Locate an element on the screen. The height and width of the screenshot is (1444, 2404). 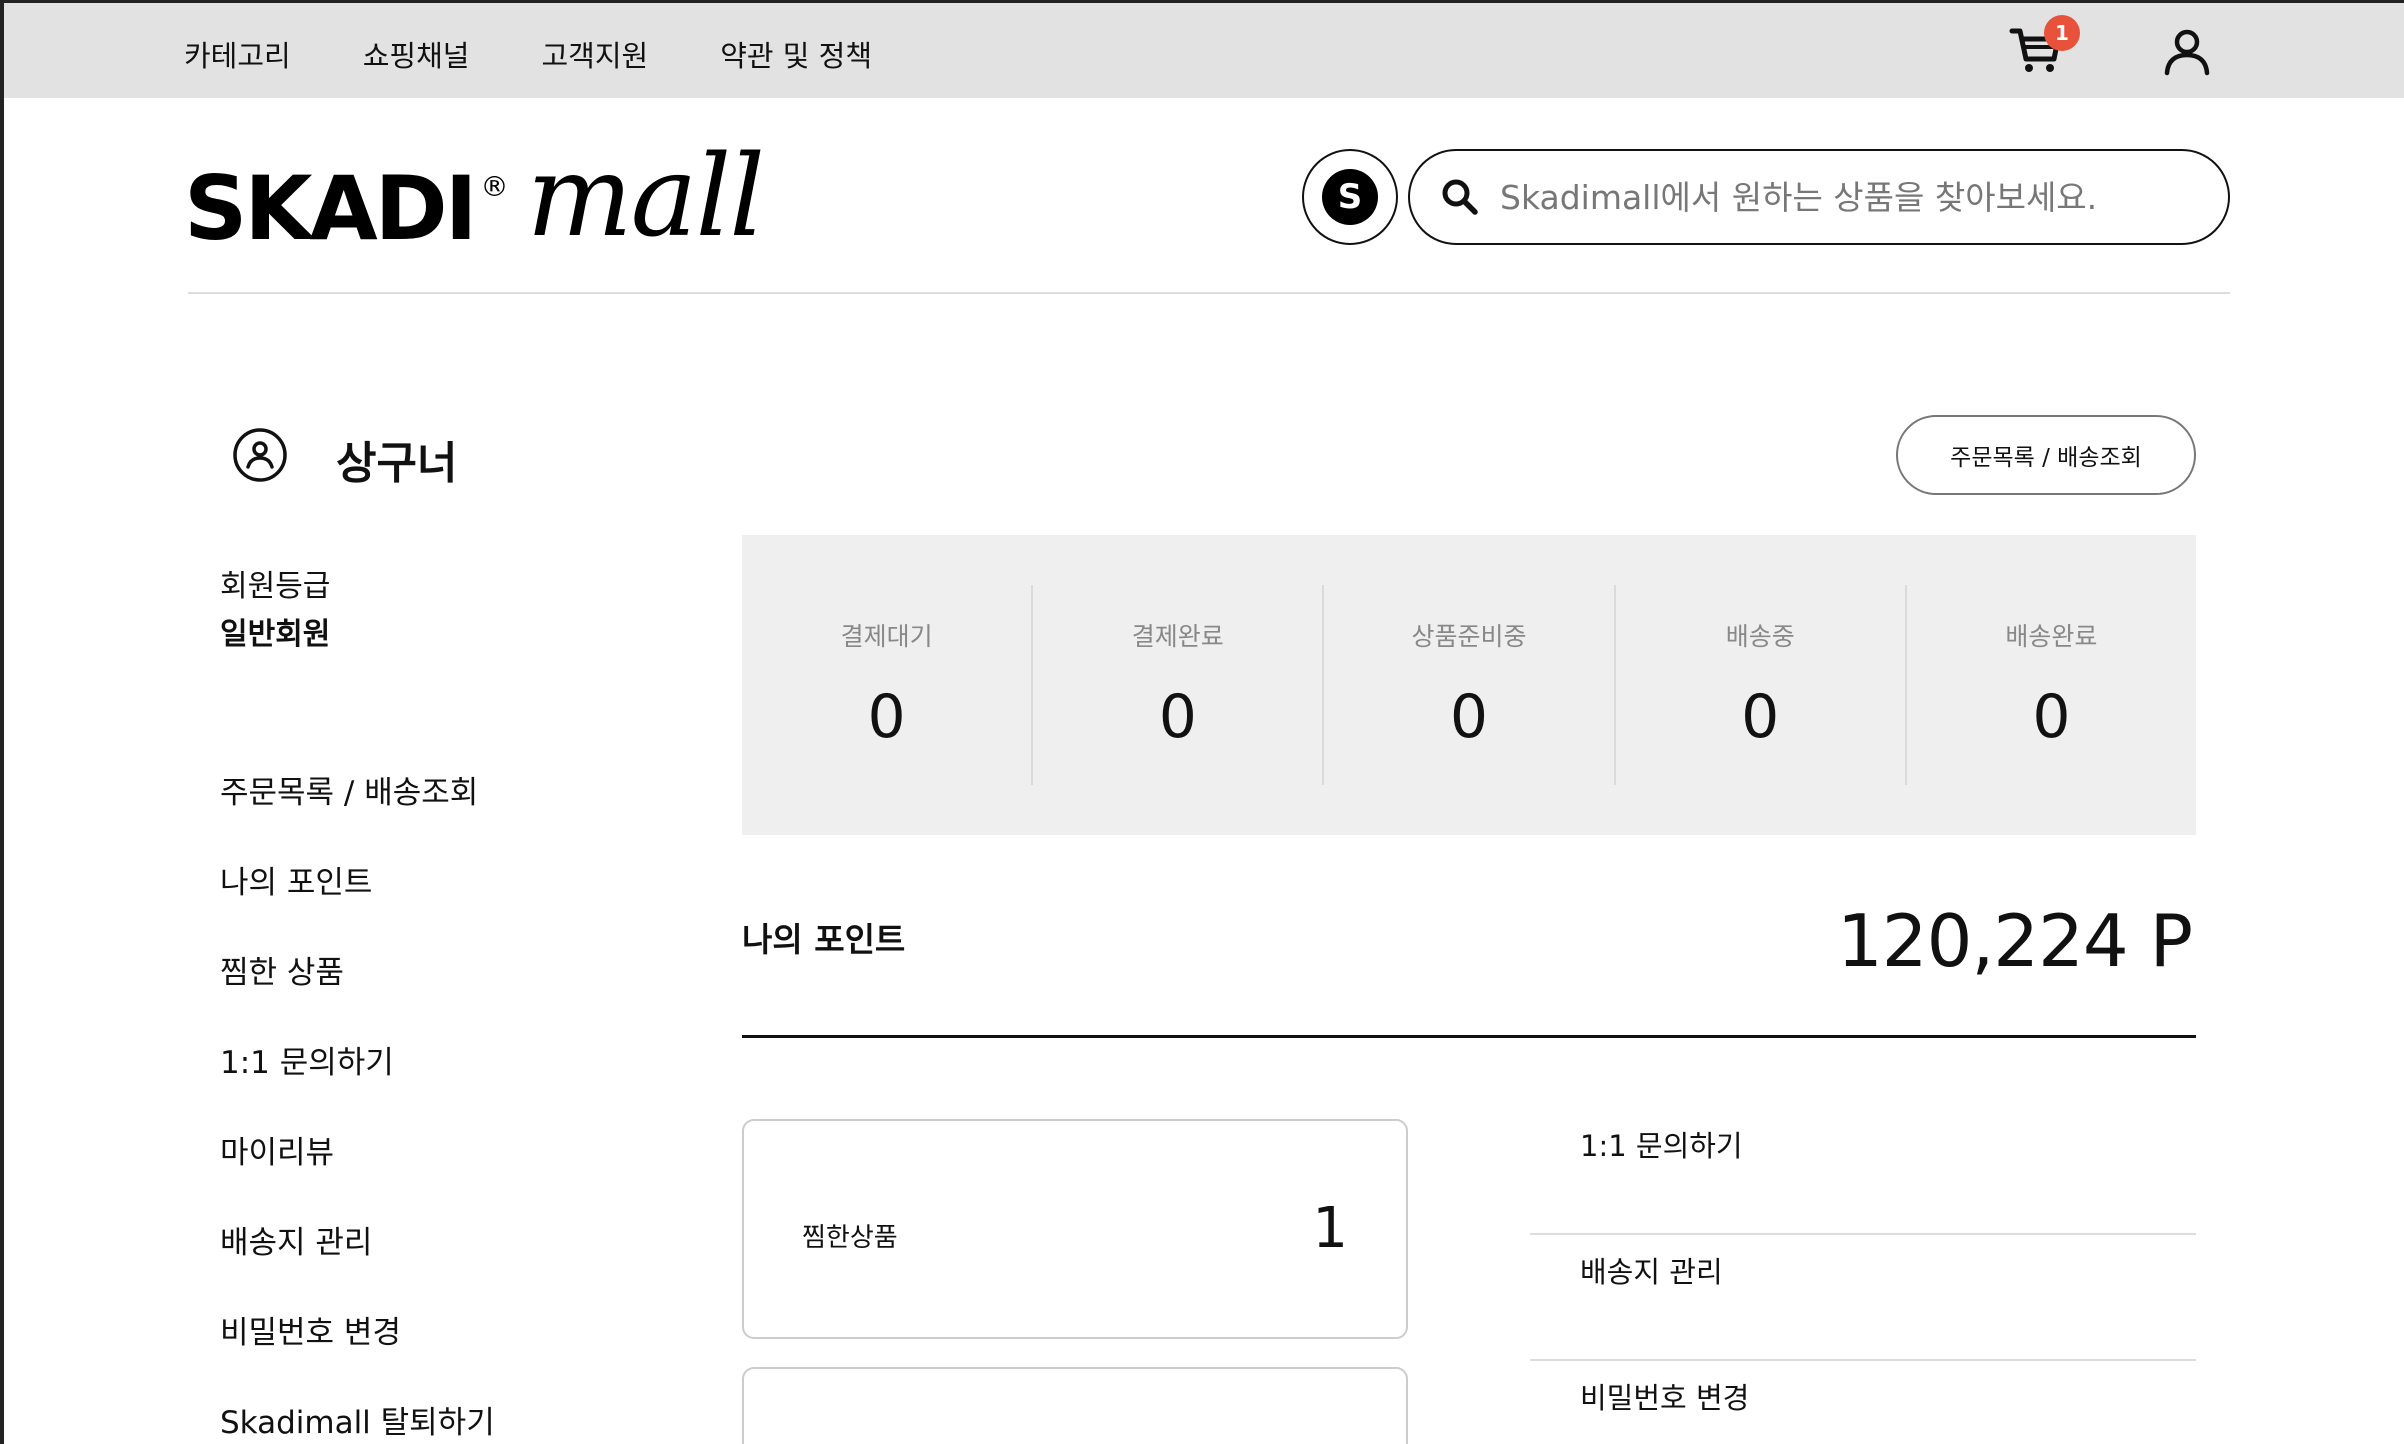
top-bar: 카테고리 쇼핑채널 고객지원 약관 및 정책 1 is located at coordinates (1204, 50).